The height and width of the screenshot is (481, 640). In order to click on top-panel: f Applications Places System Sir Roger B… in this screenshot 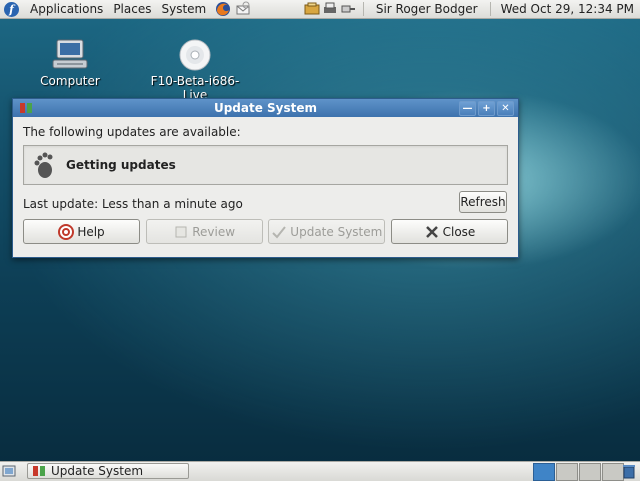, I will do `click(320, 9)`.